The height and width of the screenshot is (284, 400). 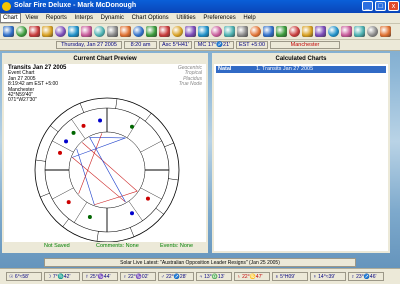 What do you see at coordinates (252, 45) in the screenshot?
I see `status-tz: EST +5:00` at bounding box center [252, 45].